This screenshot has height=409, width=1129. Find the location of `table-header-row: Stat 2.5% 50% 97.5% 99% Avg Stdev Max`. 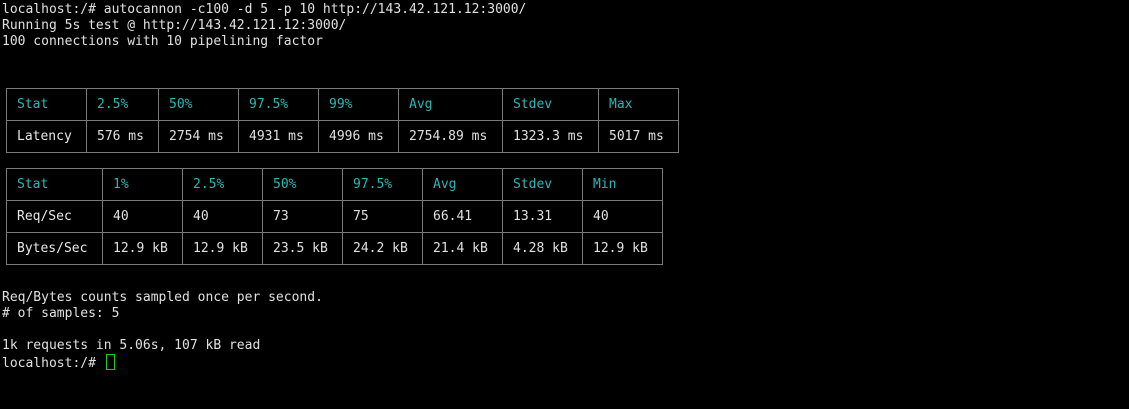

table-header-row: Stat 2.5% 50% 97.5% 99% Avg Stdev Max is located at coordinates (342, 104).